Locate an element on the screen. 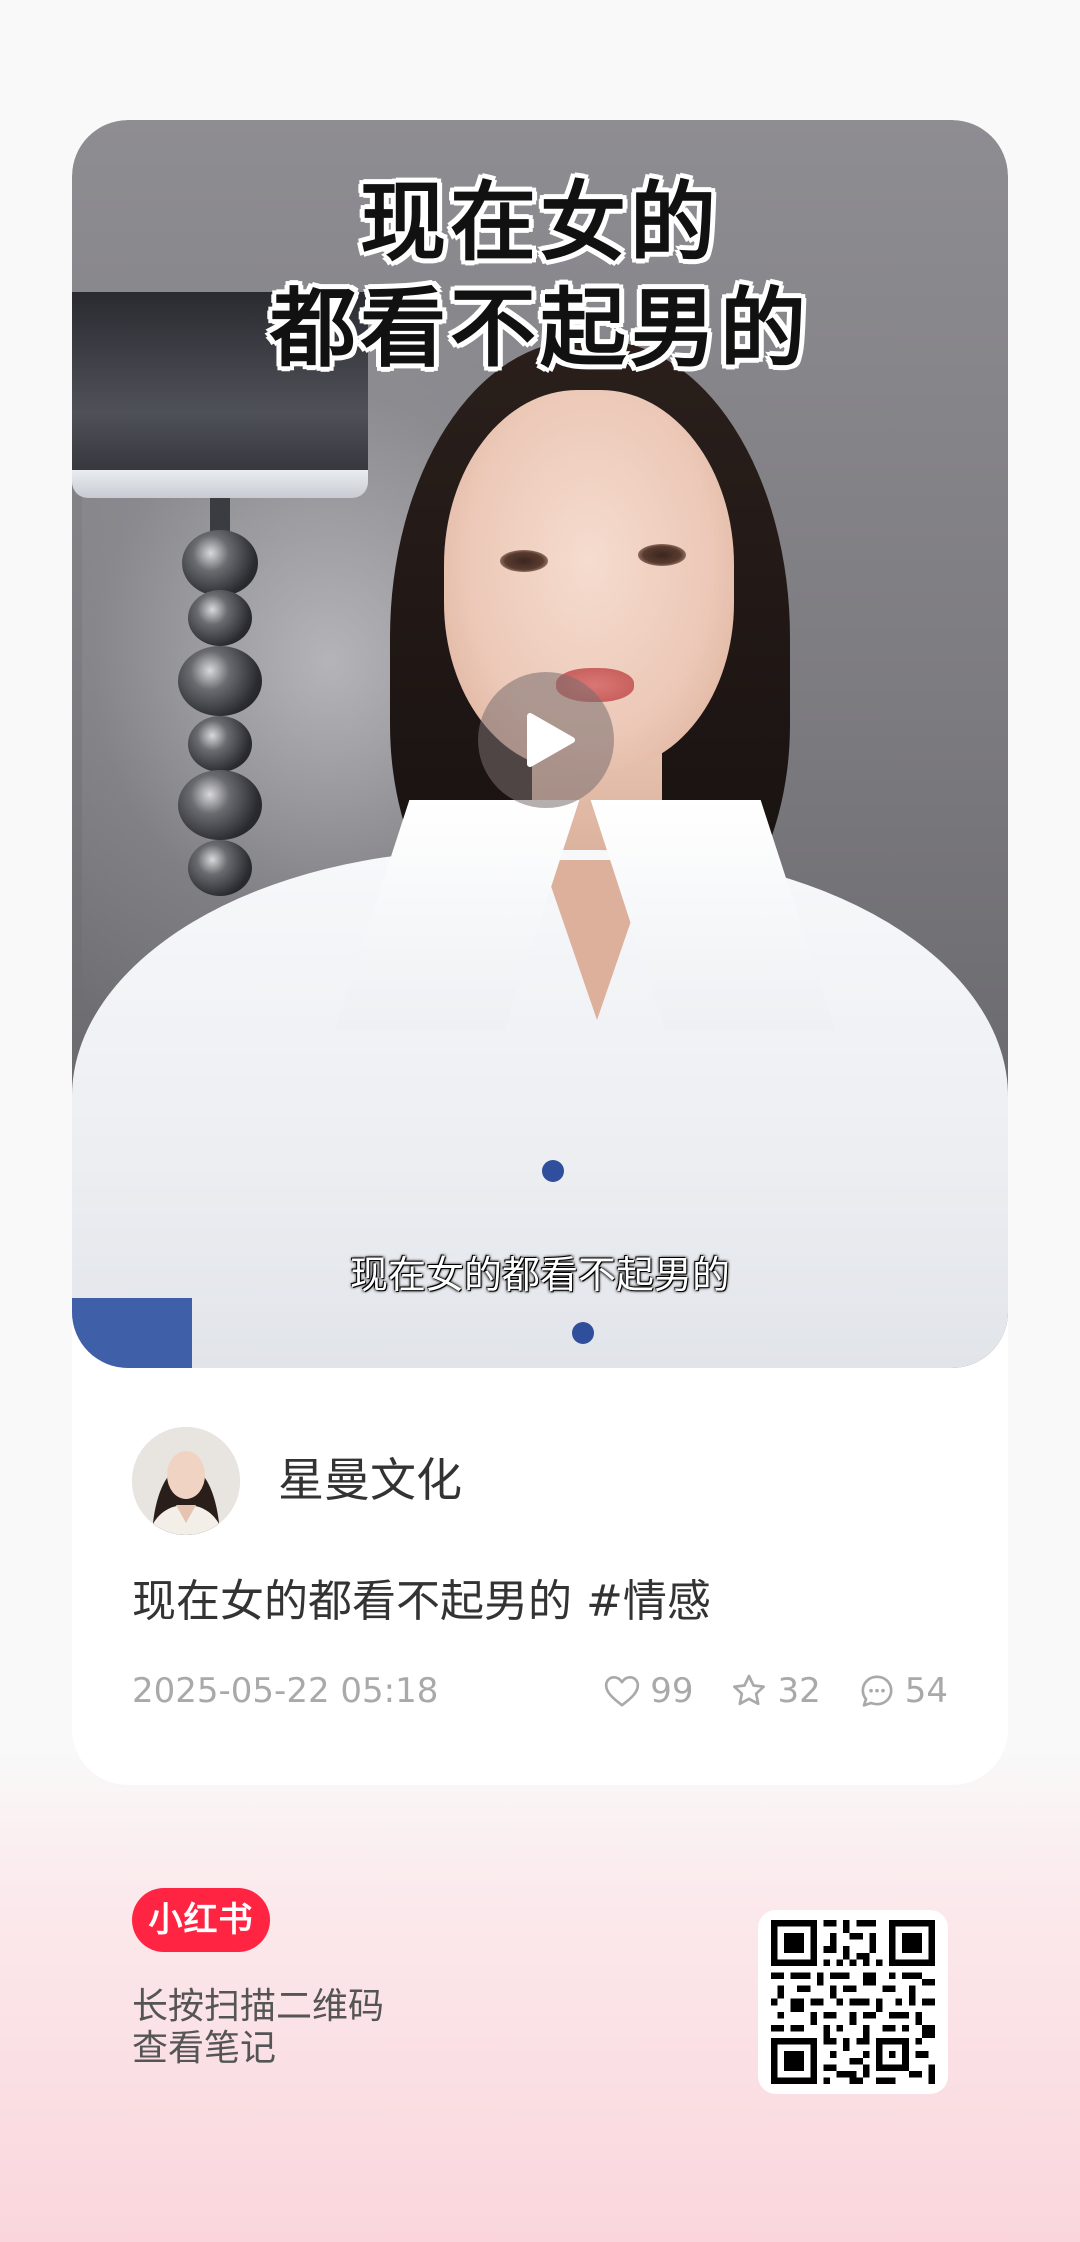 The width and height of the screenshot is (1080, 2242). lamp-shade-rim is located at coordinates (220, 484).